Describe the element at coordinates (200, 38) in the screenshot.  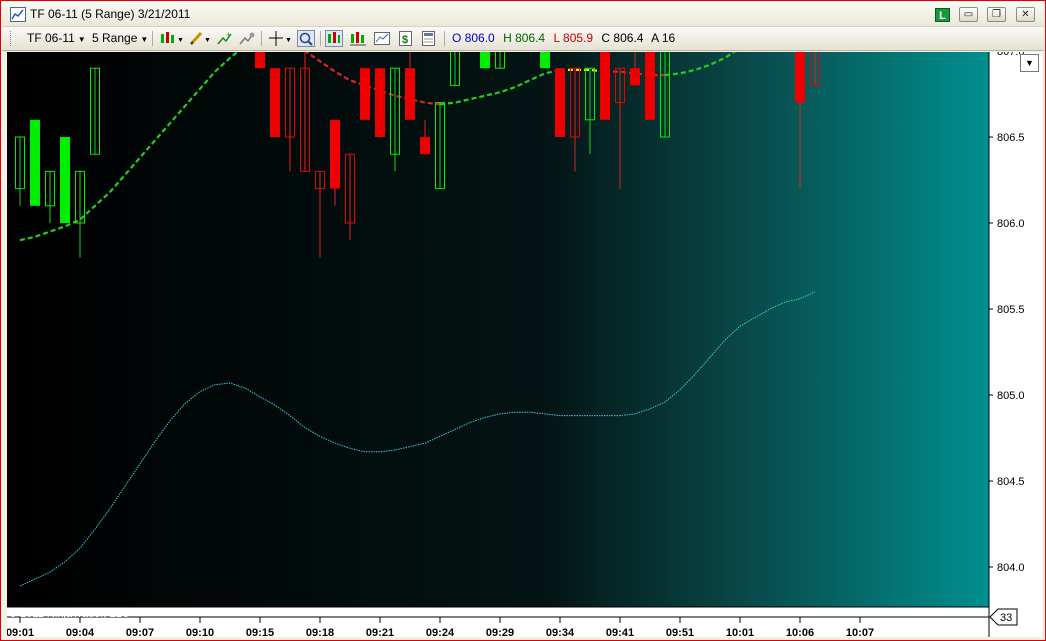
I see `drawing-pencil-icon: ▼` at that location.